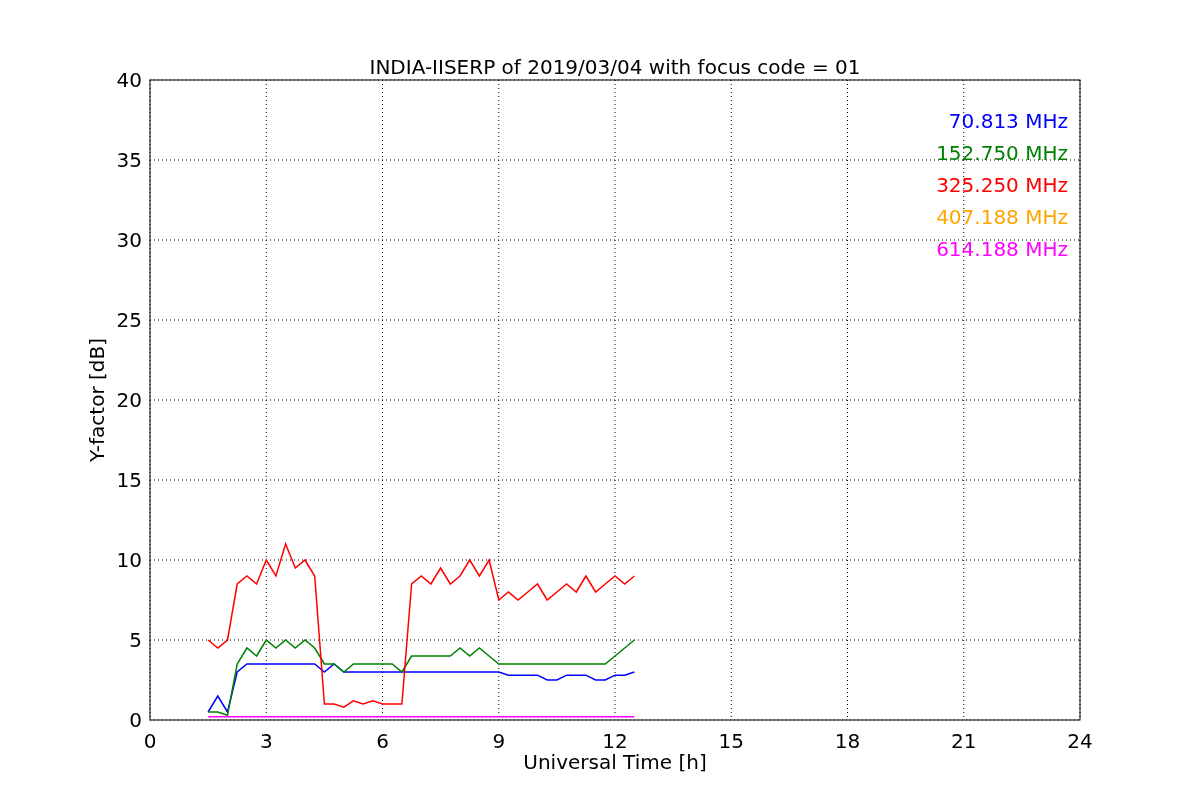 This screenshot has height=800, width=1200. Describe the element at coordinates (964, 741) in the screenshot. I see `x-tick-label: 21` at that location.